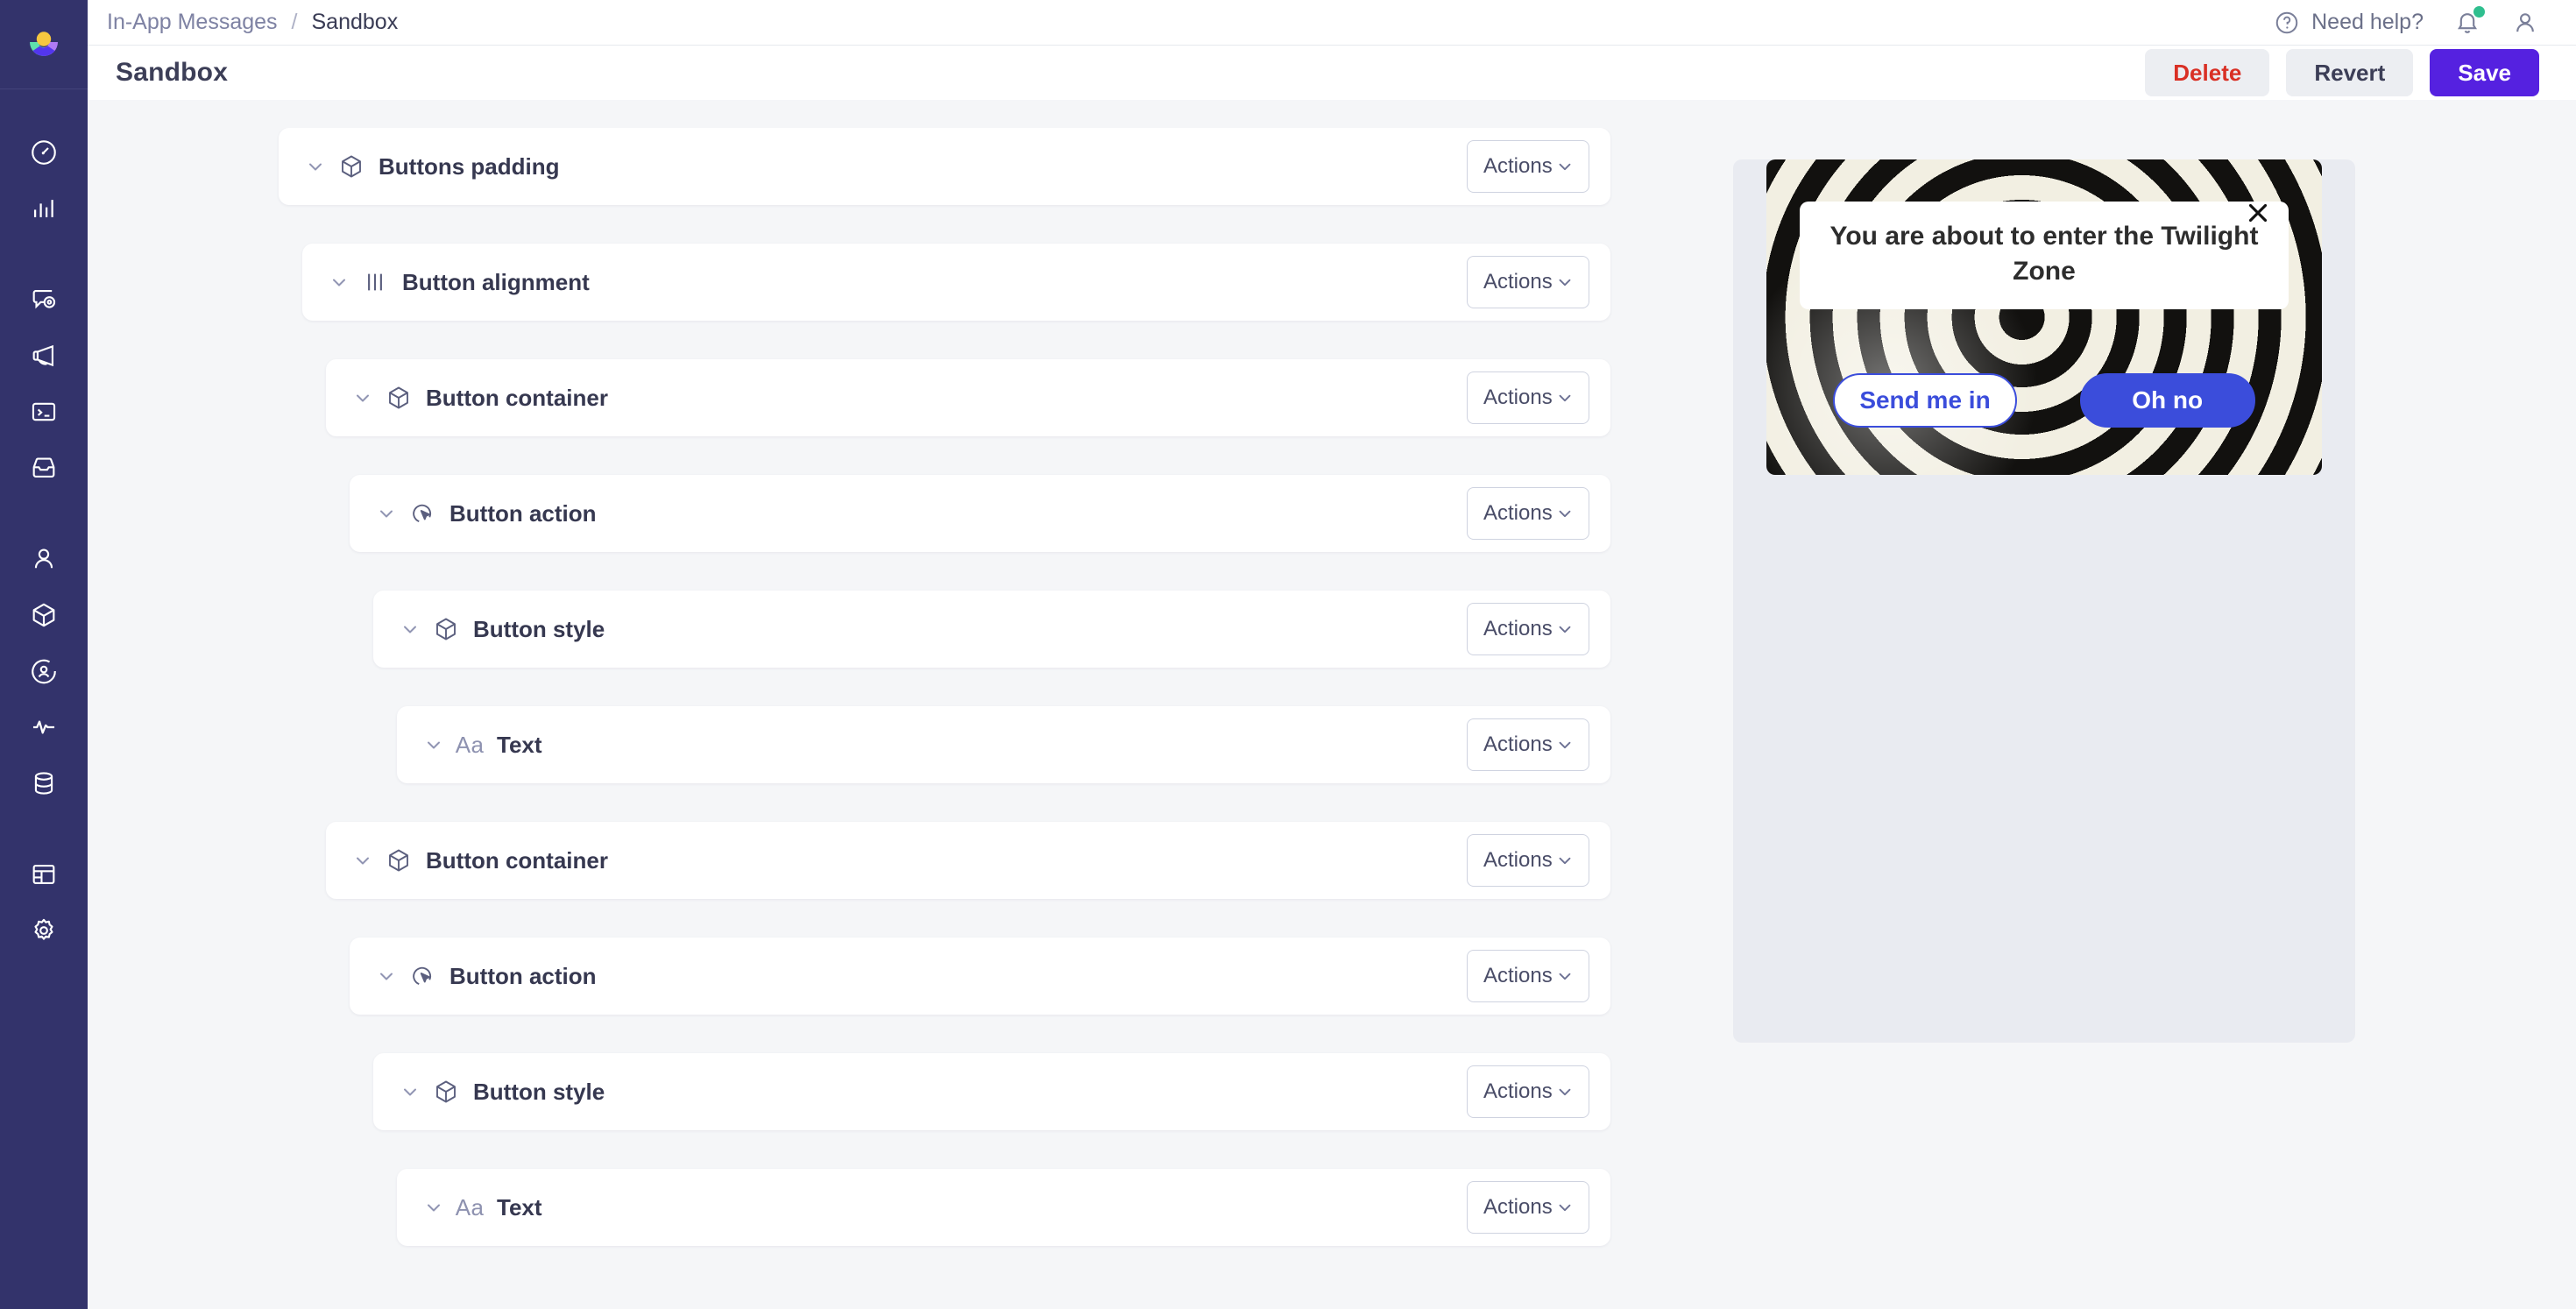 This screenshot has width=2576, height=1309. Describe the element at coordinates (539, 1091) in the screenshot. I see `row-label: Button style` at that location.